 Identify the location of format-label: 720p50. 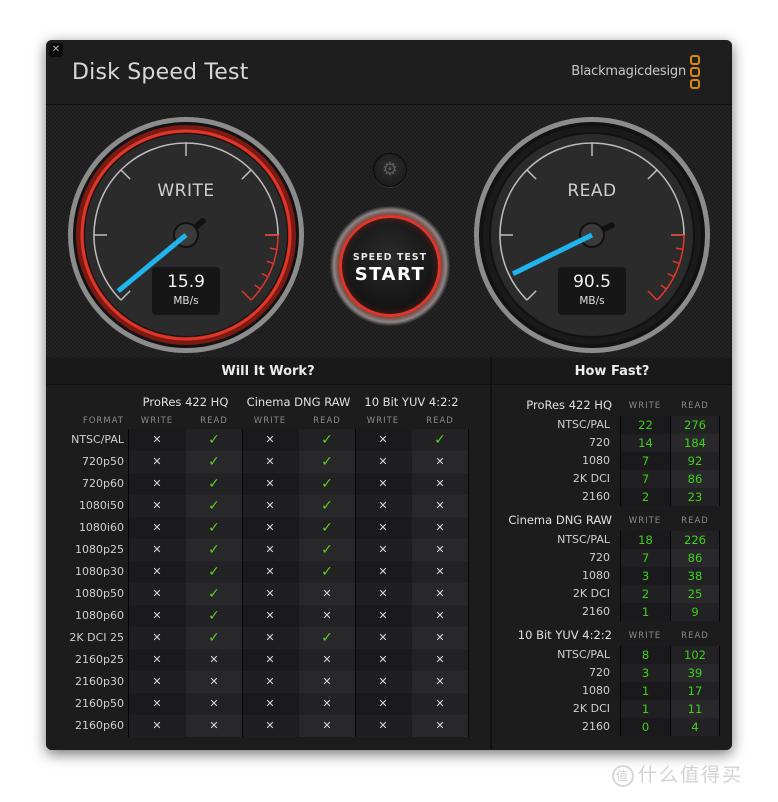
(103, 461).